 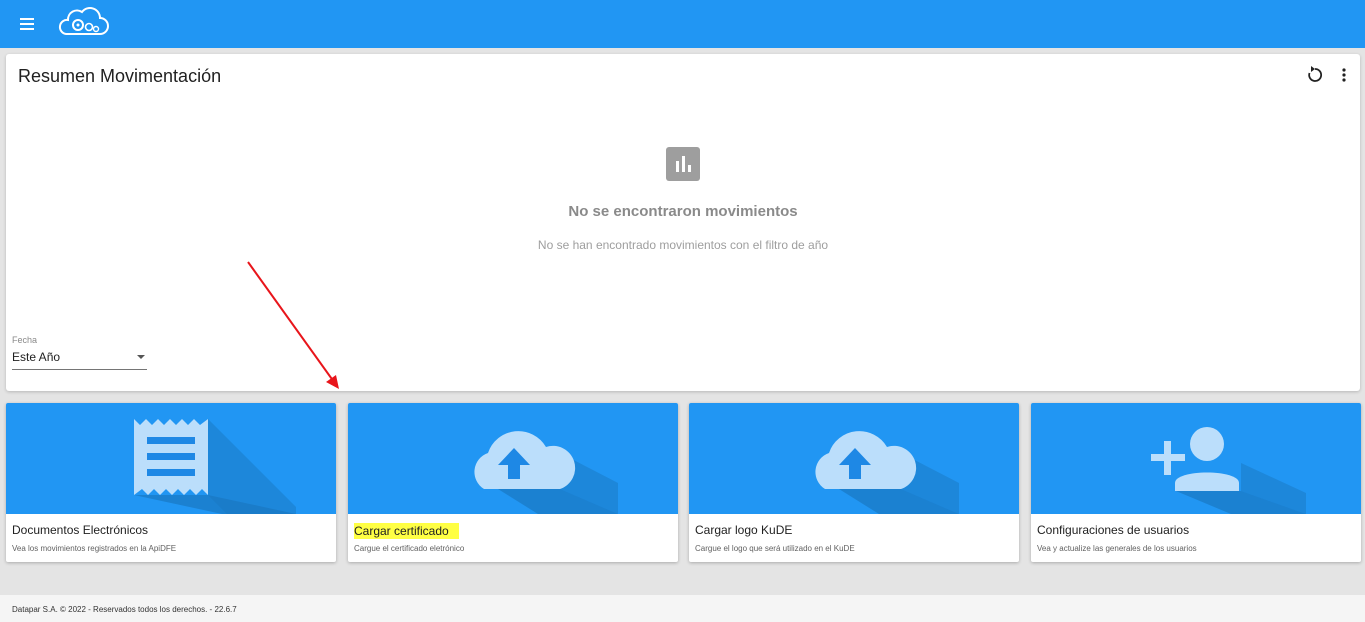 I want to click on annotation-arrow, so click(x=293, y=325).